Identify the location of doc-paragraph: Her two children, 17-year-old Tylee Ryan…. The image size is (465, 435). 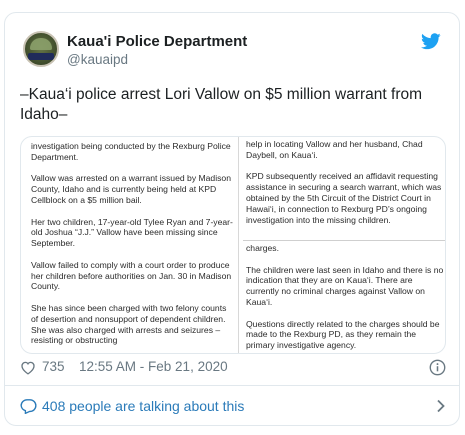
(132, 232).